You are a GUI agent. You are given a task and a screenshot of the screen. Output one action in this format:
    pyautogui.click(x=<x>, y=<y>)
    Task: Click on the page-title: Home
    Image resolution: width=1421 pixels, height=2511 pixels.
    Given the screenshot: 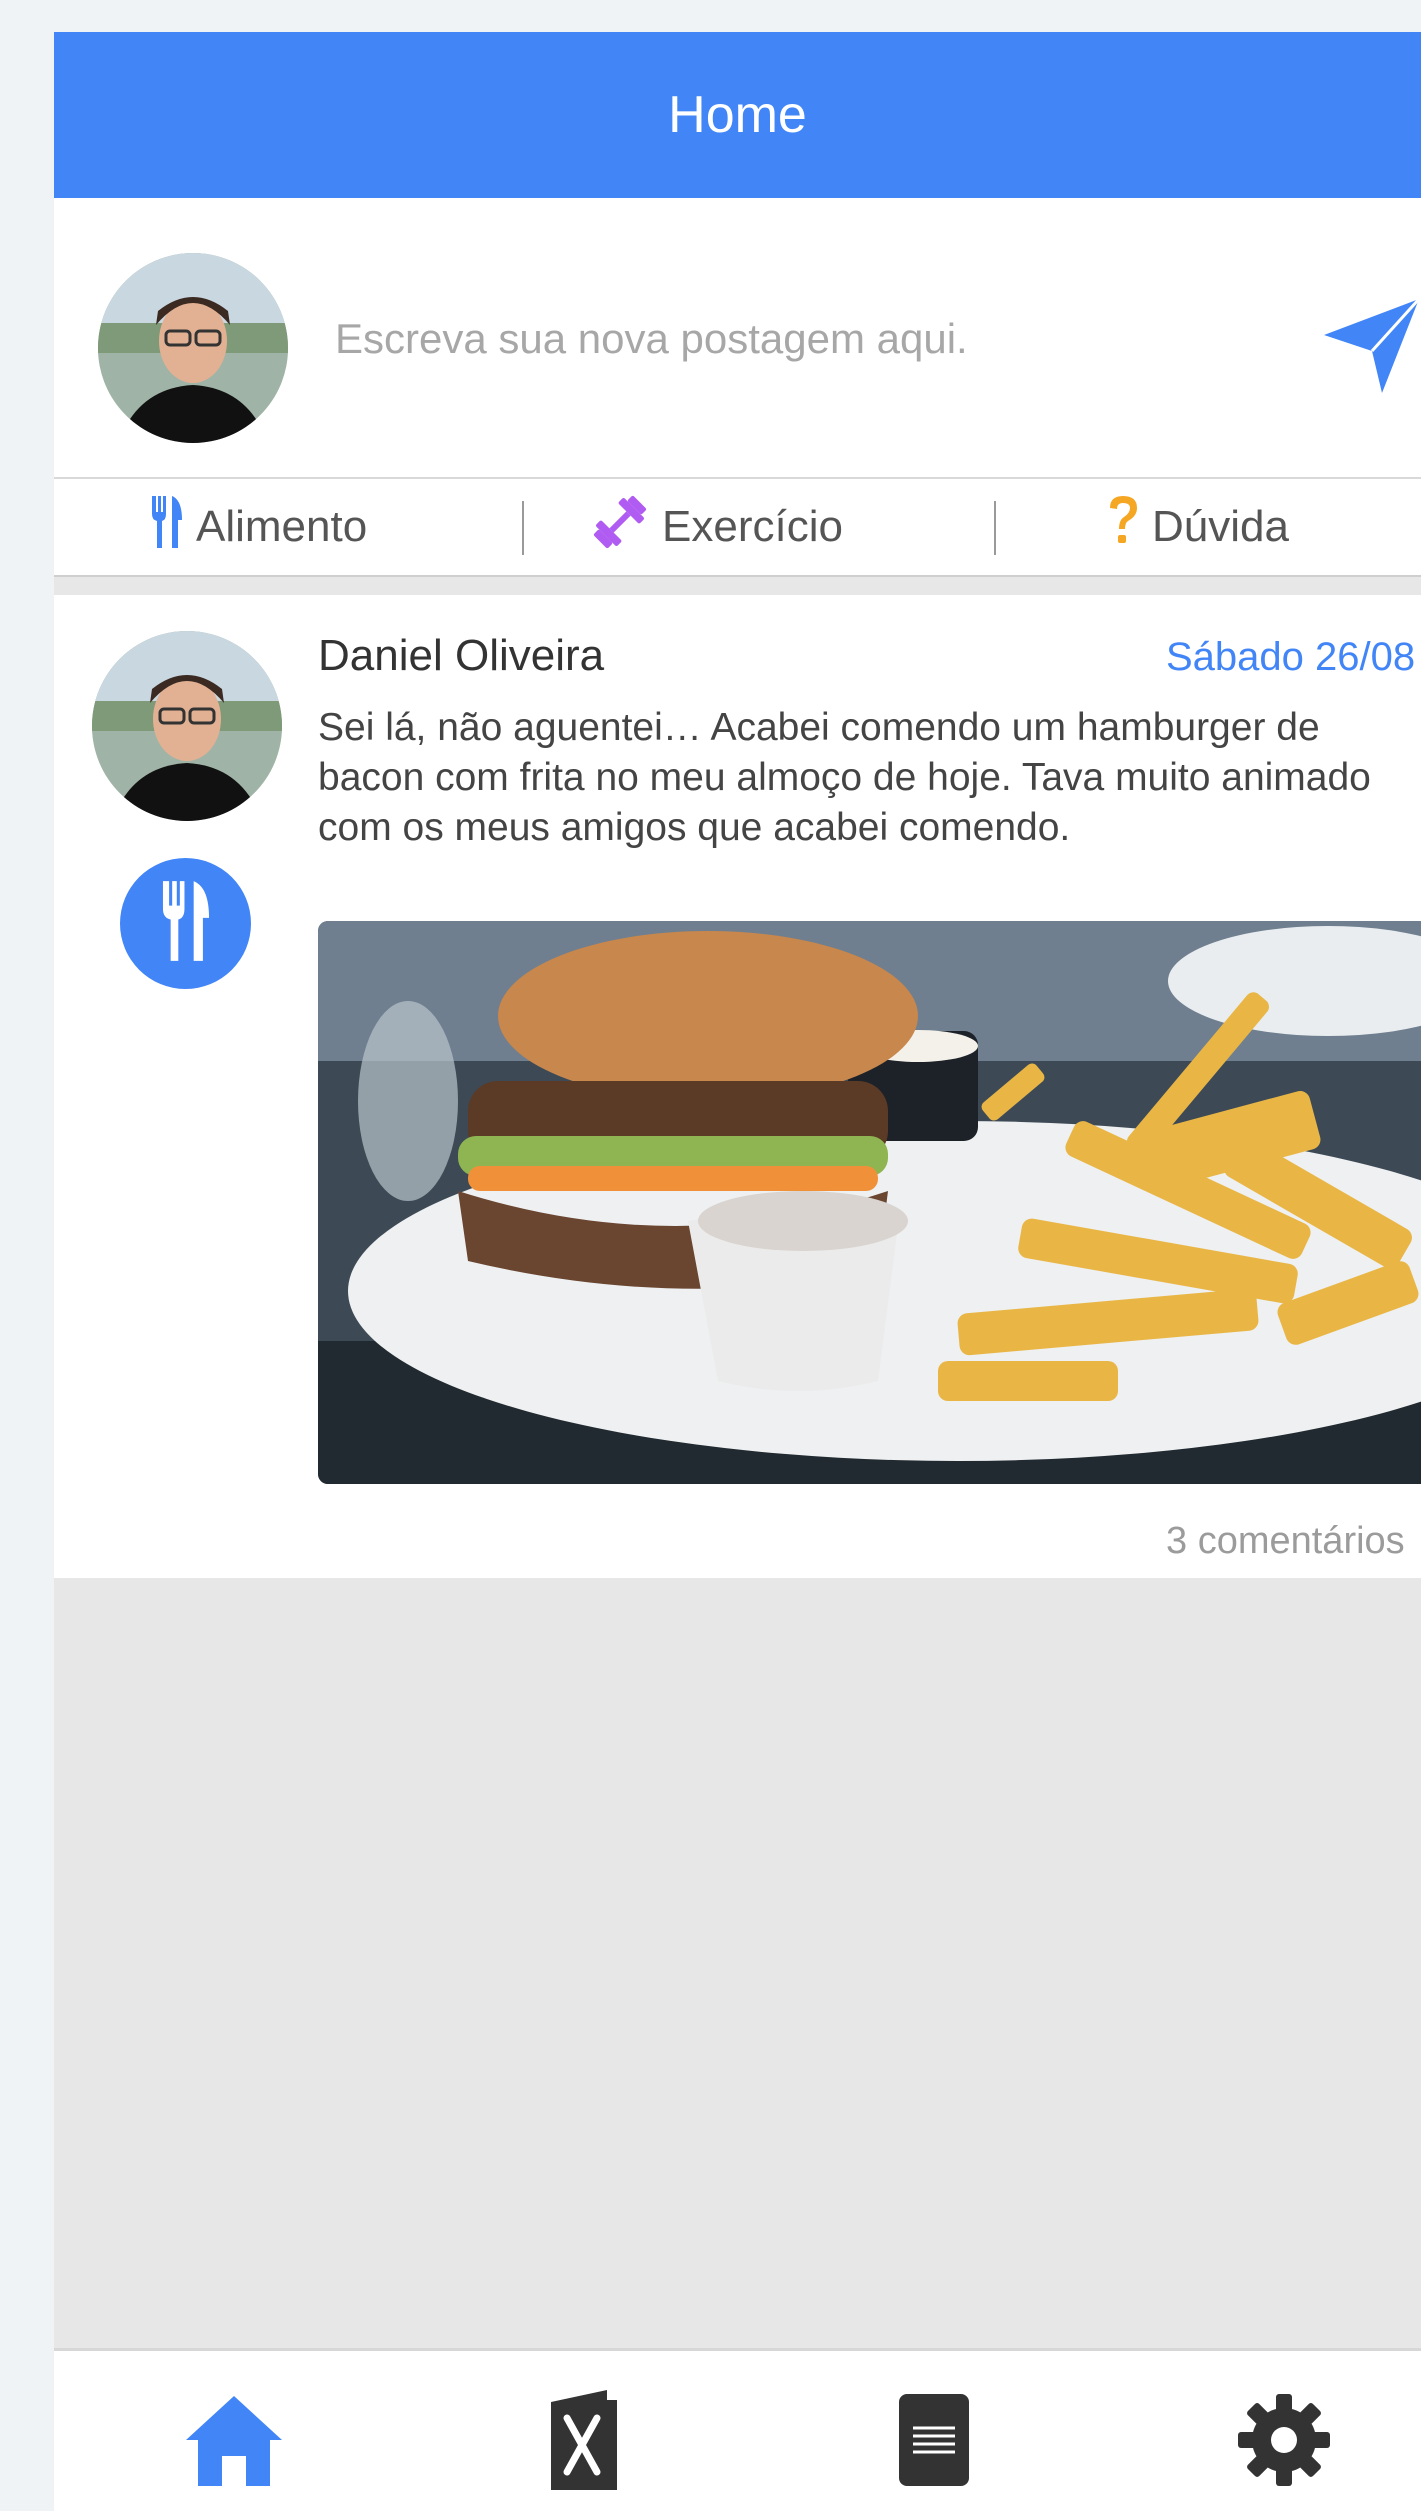 What is the action you would take?
    pyautogui.click(x=737, y=115)
    